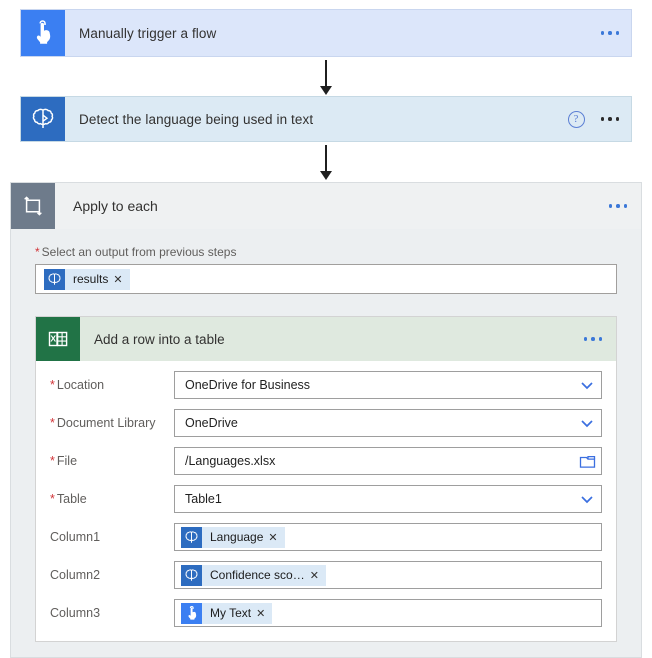 The height and width of the screenshot is (658, 652). I want to click on form-row-table: * Table Table1, so click(326, 499).